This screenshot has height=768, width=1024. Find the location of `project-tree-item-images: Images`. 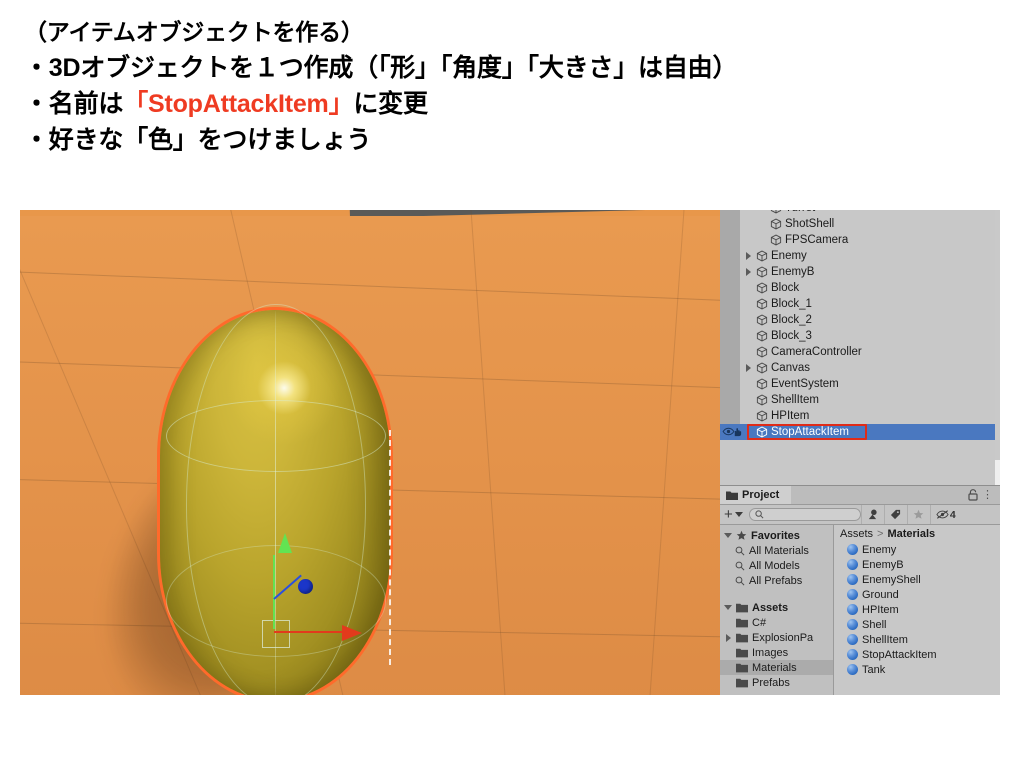

project-tree-item-images: Images is located at coordinates (776, 652).